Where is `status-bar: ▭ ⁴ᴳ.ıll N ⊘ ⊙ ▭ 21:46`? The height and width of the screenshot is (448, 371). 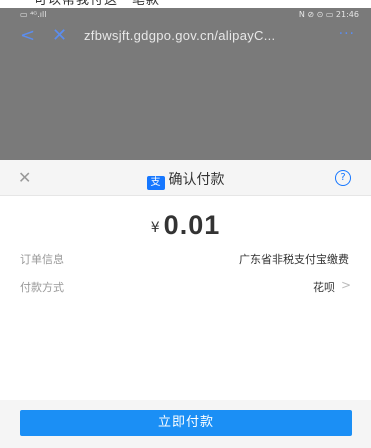 status-bar: ▭ ⁴ᴳ.ıll N ⊘ ⊙ ▭ 21:46 is located at coordinates (185, 15).